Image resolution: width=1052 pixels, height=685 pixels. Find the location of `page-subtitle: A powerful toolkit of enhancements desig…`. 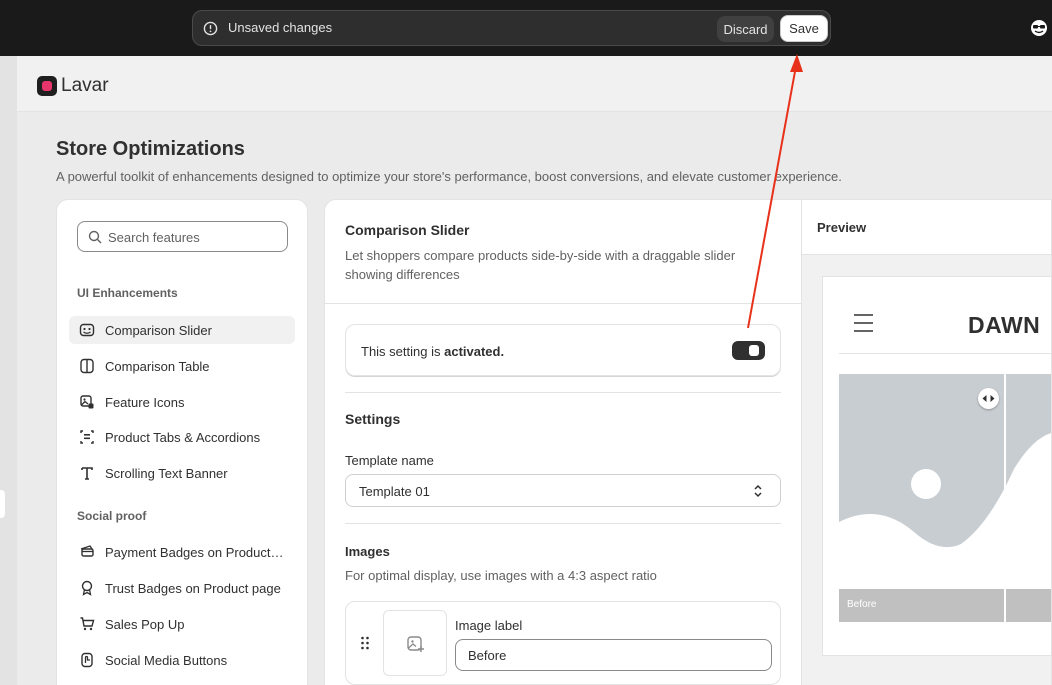

page-subtitle: A powerful toolkit of enhancements desig… is located at coordinates (449, 176).